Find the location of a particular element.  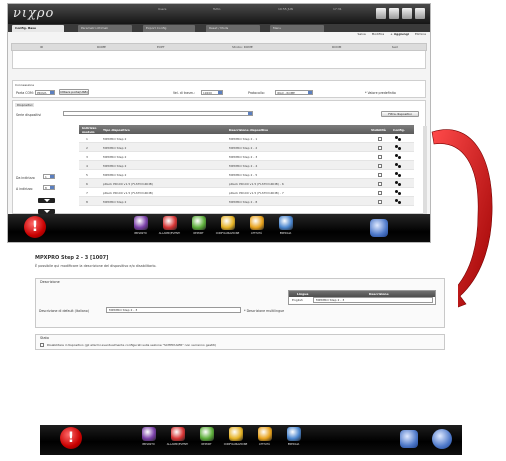

row-device-desc: MPXPRO Step 2 - 3 is located at coordinates (243, 157).